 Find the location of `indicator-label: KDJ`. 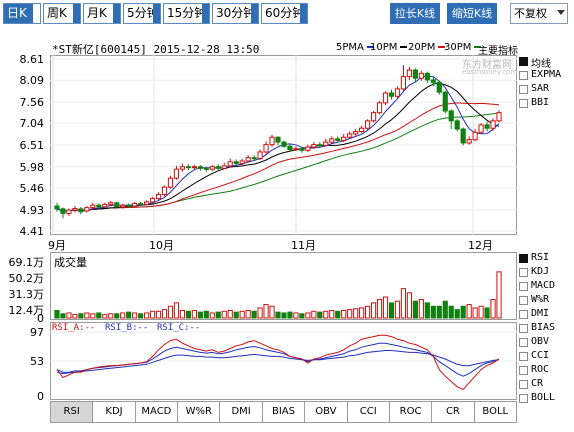

indicator-label: KDJ is located at coordinates (540, 271).